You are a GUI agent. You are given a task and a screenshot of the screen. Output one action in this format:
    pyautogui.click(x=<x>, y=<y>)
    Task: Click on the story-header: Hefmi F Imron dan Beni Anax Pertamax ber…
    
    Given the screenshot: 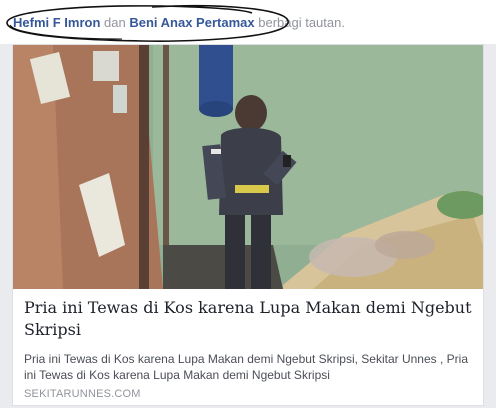 What is the action you would take?
    pyautogui.click(x=248, y=22)
    